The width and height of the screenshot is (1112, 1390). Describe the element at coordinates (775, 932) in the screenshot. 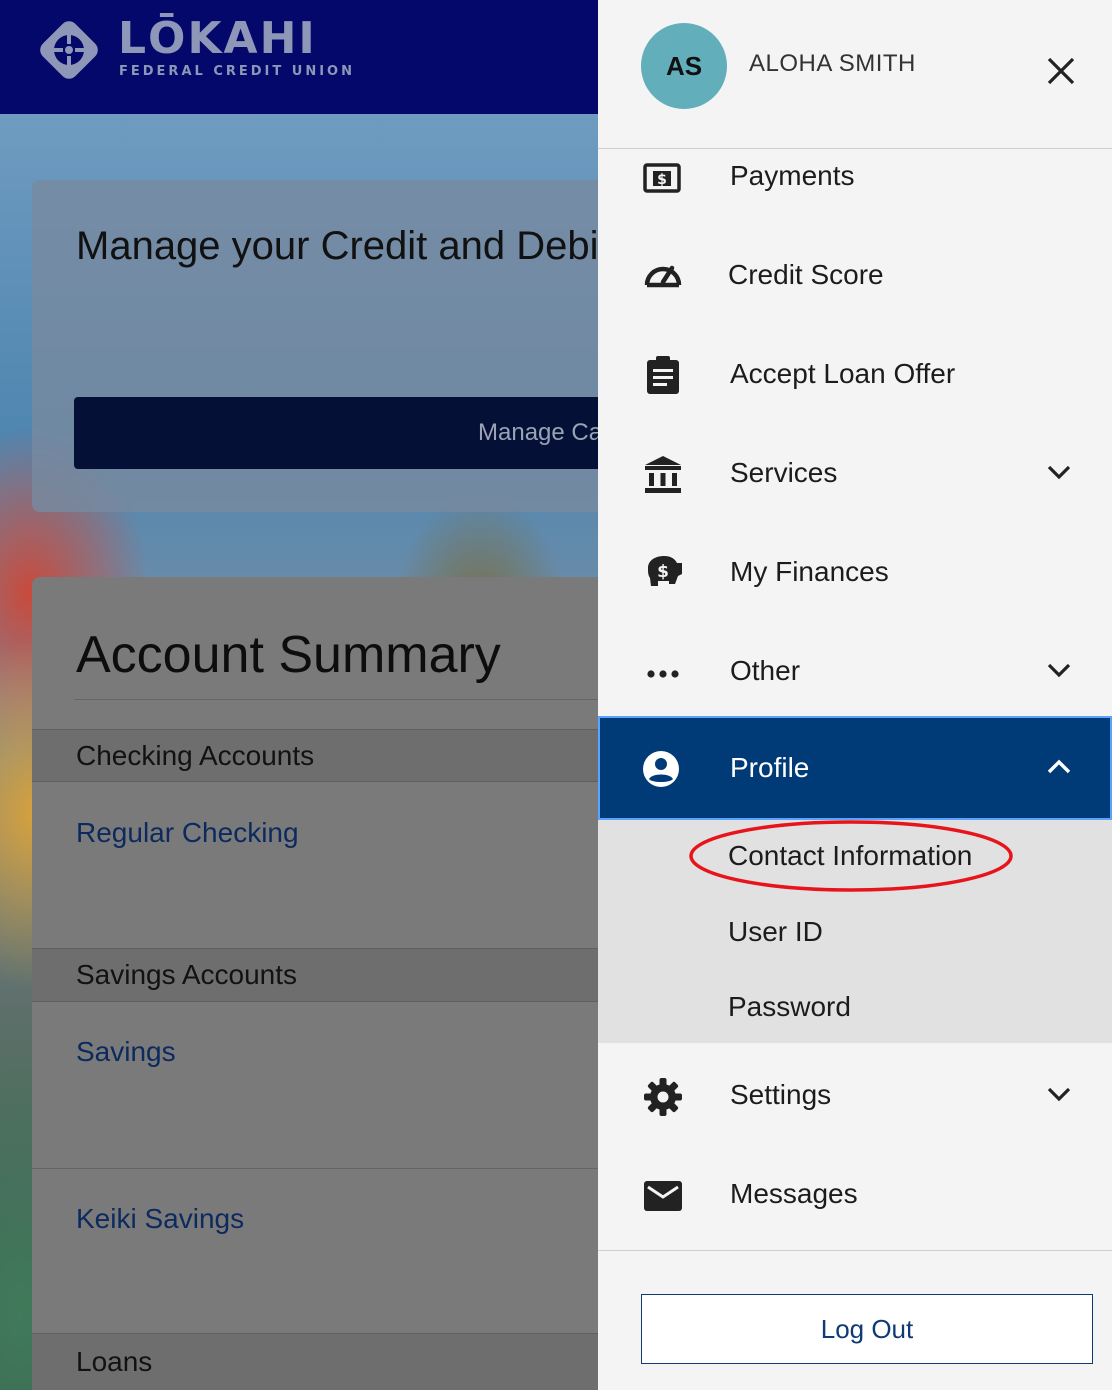

I see `submenu-user-id: User ID` at that location.